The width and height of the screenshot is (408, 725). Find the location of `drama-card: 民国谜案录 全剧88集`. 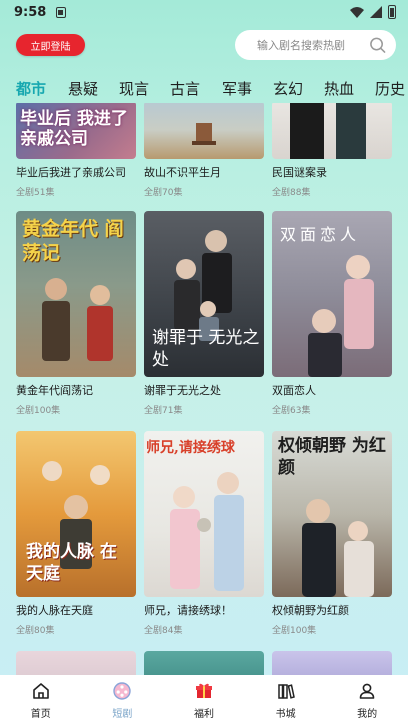

drama-card: 民国谜案录 全剧88集 is located at coordinates (332, 150).